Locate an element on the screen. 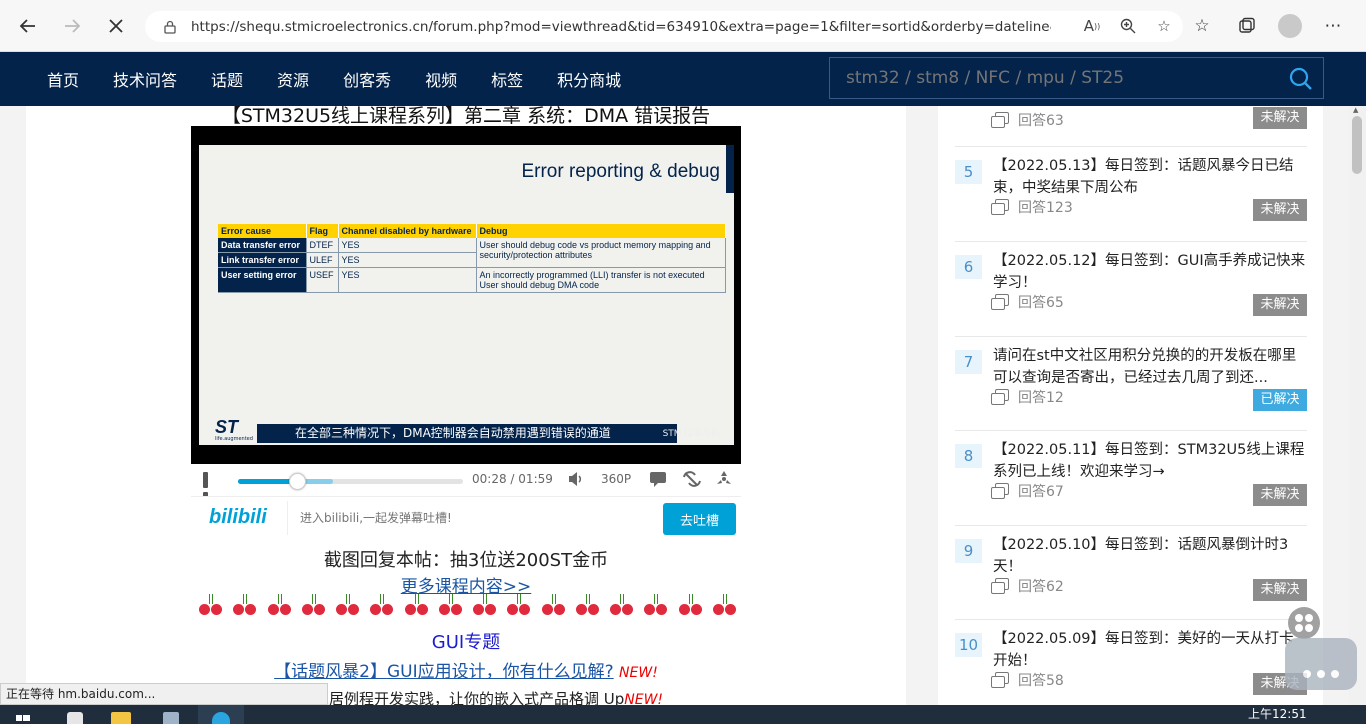  forward-button is located at coordinates (72, 26).